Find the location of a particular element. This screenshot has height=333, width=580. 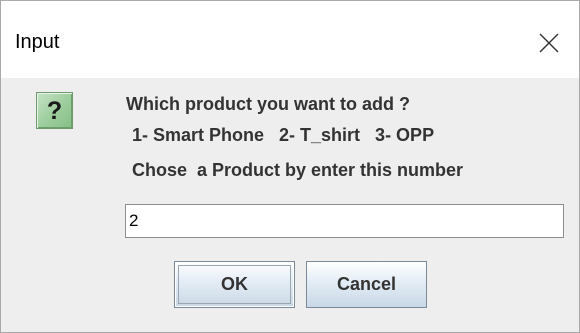

question-glyph: ? is located at coordinates (54, 111).